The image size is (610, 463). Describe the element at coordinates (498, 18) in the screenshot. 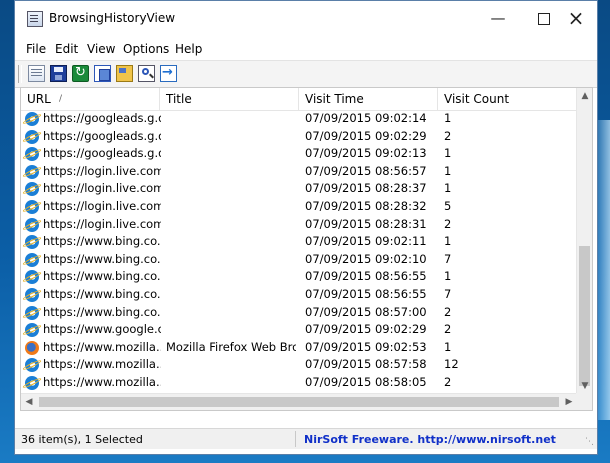

I see `minimize-button: —` at that location.